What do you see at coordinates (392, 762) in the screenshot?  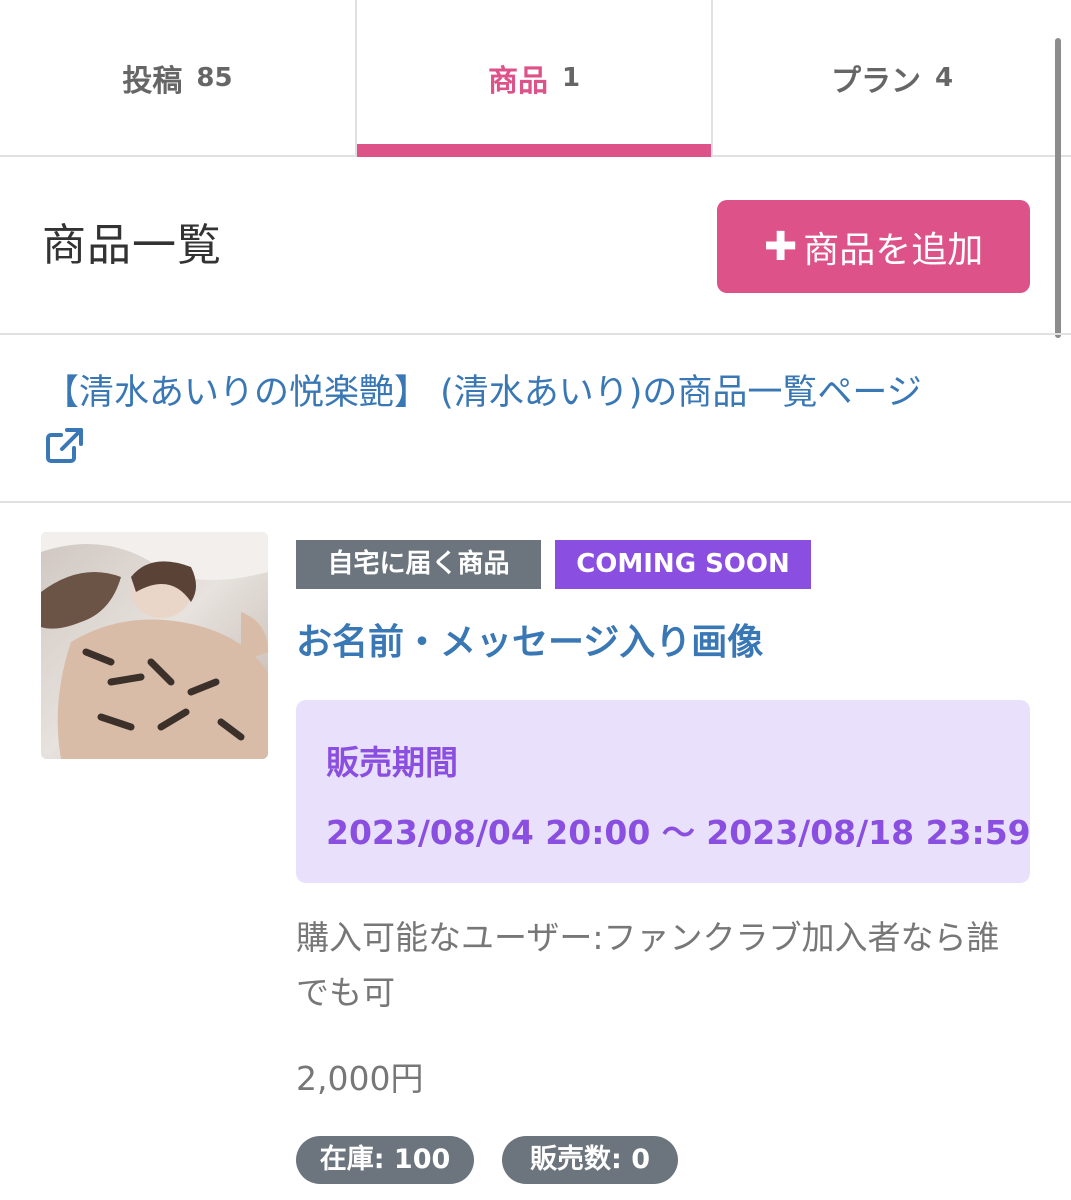 I see `sales-period-label: 販売期間` at bounding box center [392, 762].